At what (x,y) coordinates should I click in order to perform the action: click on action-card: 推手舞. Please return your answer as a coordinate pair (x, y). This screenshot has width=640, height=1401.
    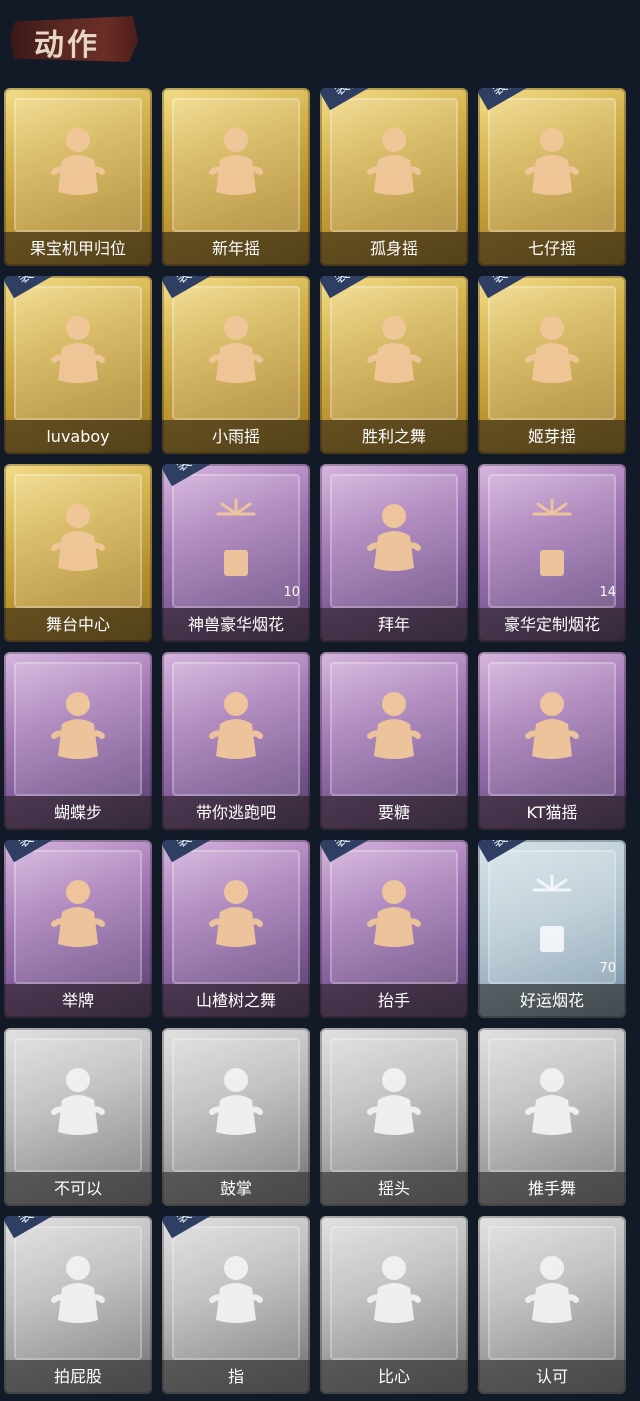
    Looking at the image, I should click on (552, 1117).